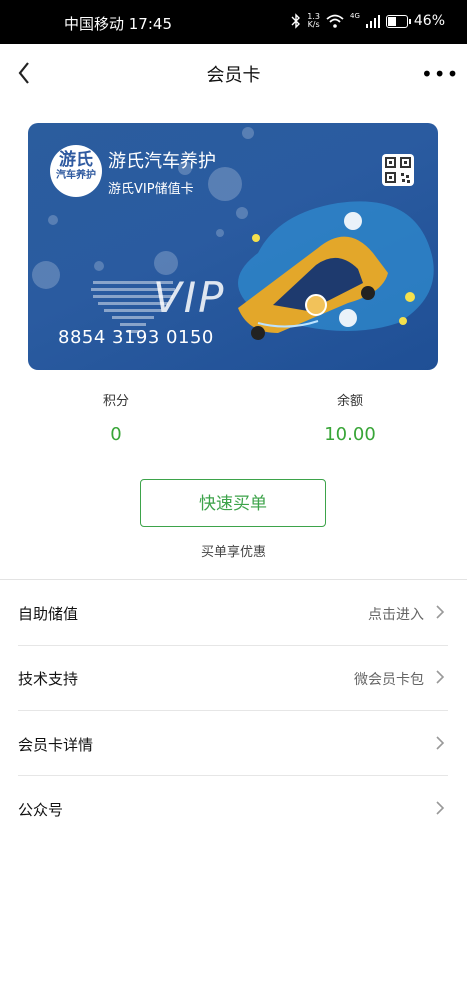  What do you see at coordinates (233, 612) in the screenshot?
I see `menu-item-self-recharge: 自助储值 点击进入` at bounding box center [233, 612].